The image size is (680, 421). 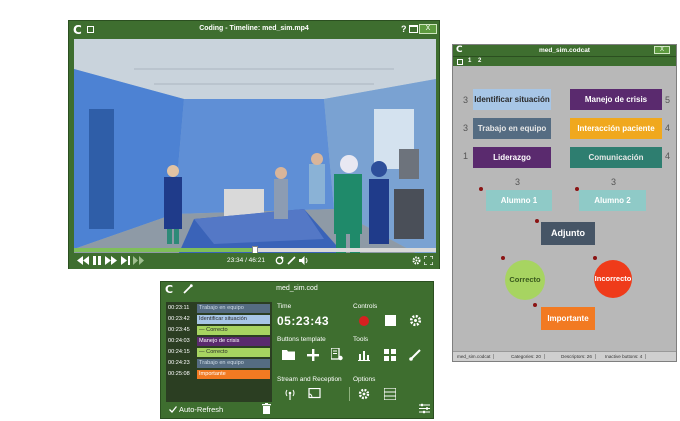 I want to click on list-icon, so click(x=390, y=394).